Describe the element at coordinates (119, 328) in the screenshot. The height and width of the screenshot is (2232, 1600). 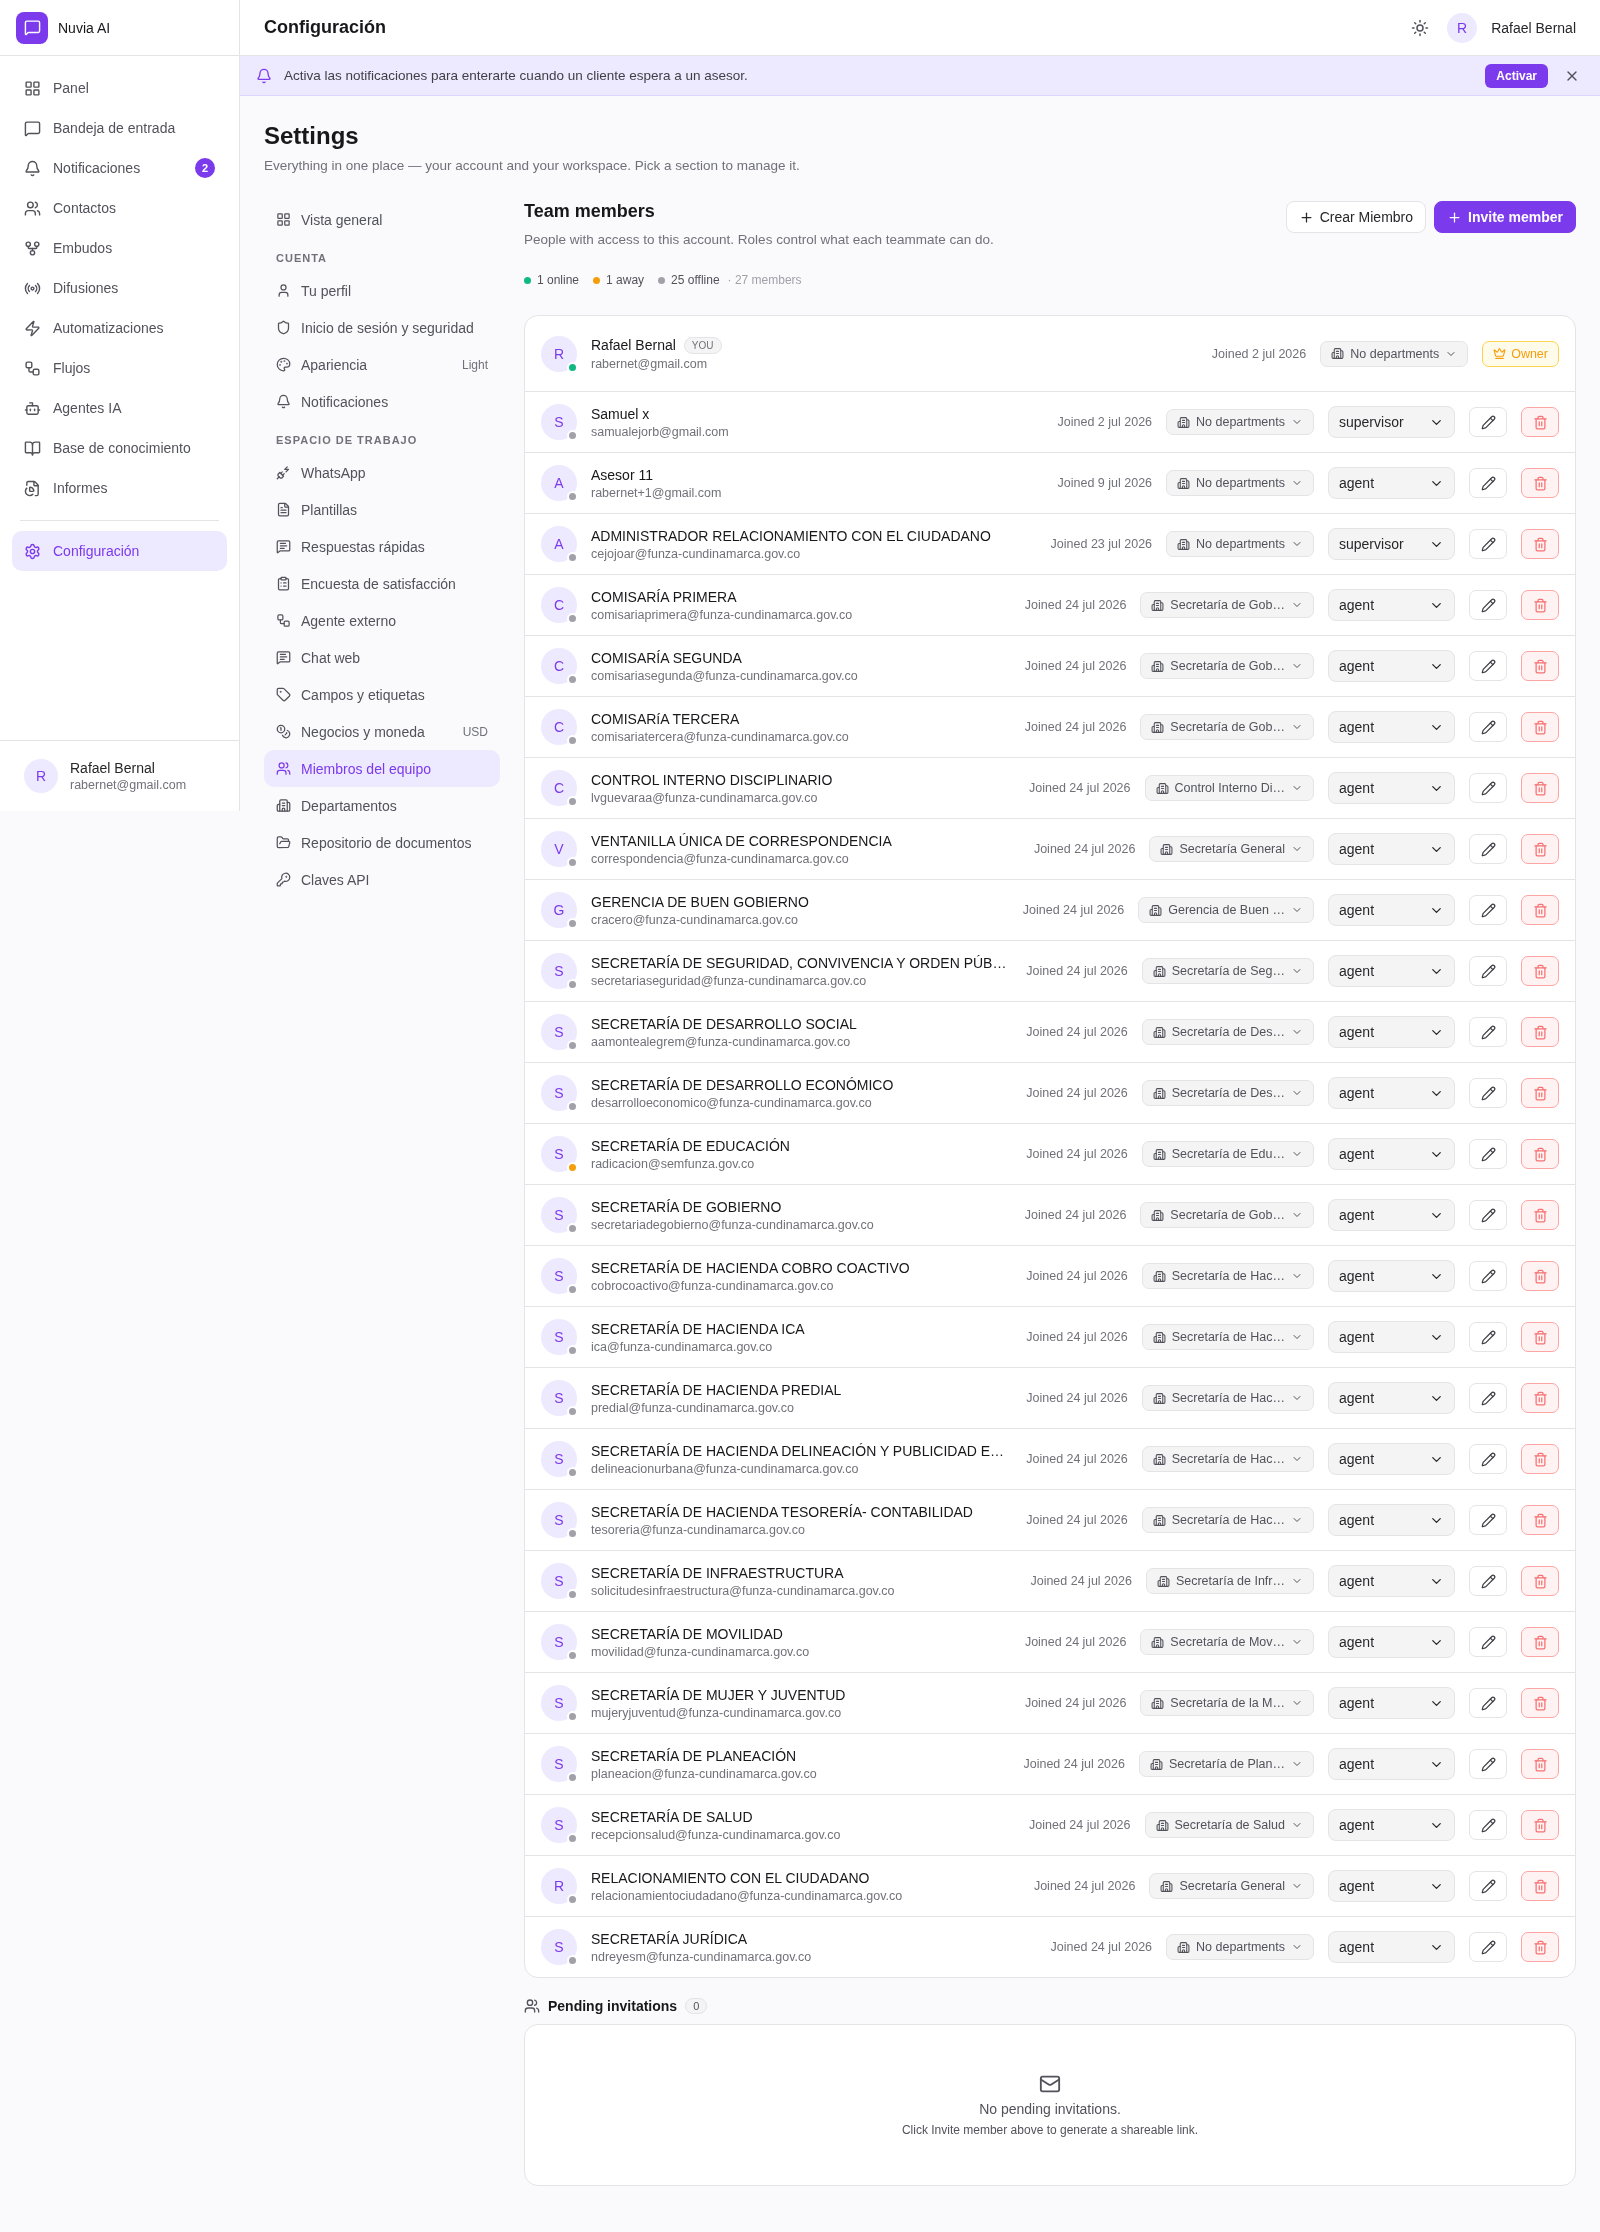
I see `sidebar-item: Automatizaciones` at that location.